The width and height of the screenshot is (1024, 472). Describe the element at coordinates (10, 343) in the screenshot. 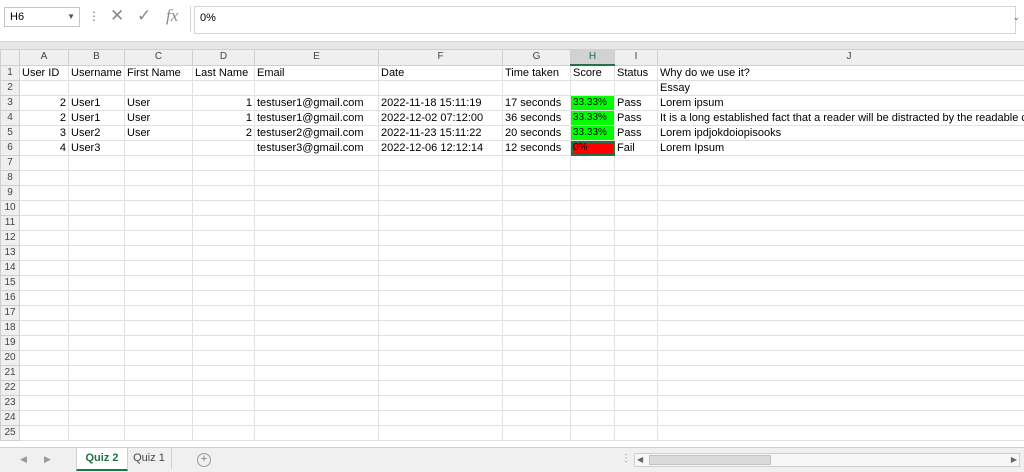

I see `row-header: 19` at that location.